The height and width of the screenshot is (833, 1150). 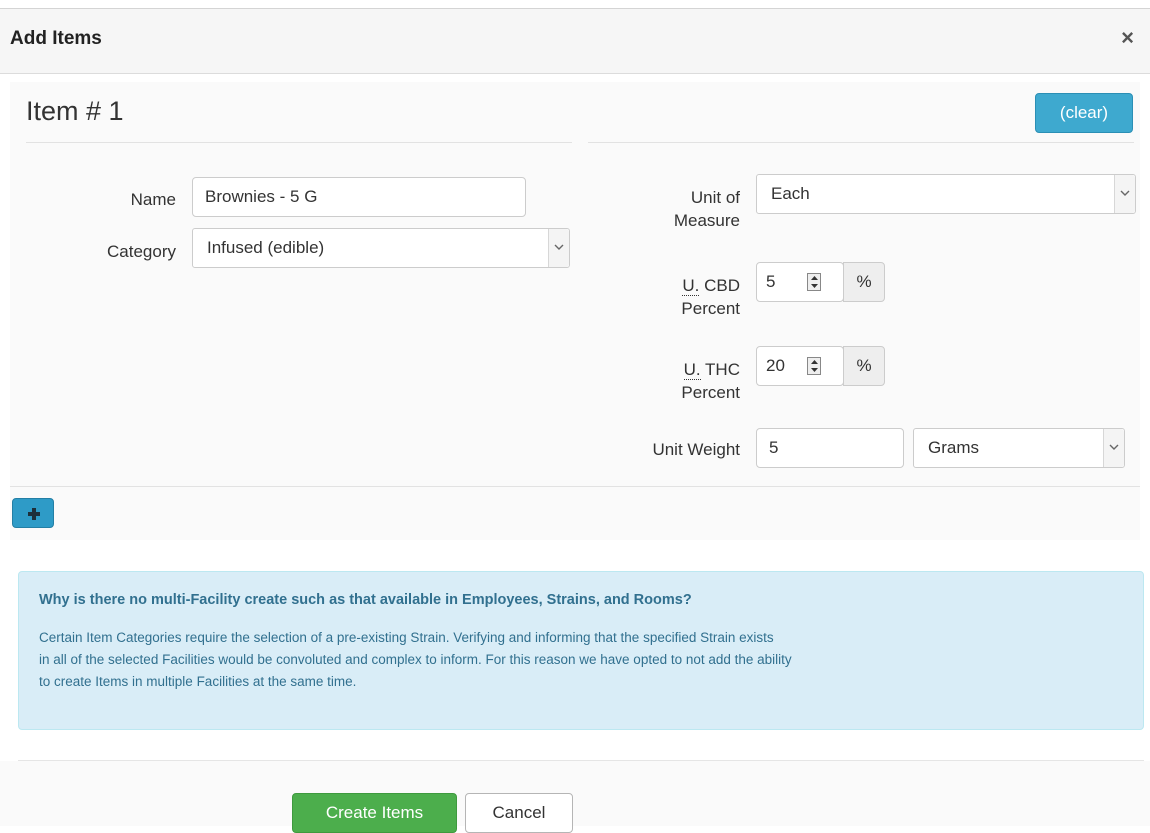 I want to click on unit-of-measure-select-value: Each, so click(x=790, y=193).